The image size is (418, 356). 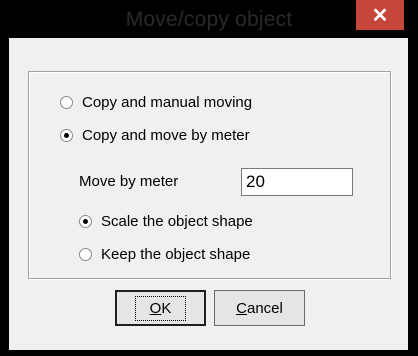 I want to click on close-icon: ✕, so click(x=380, y=15).